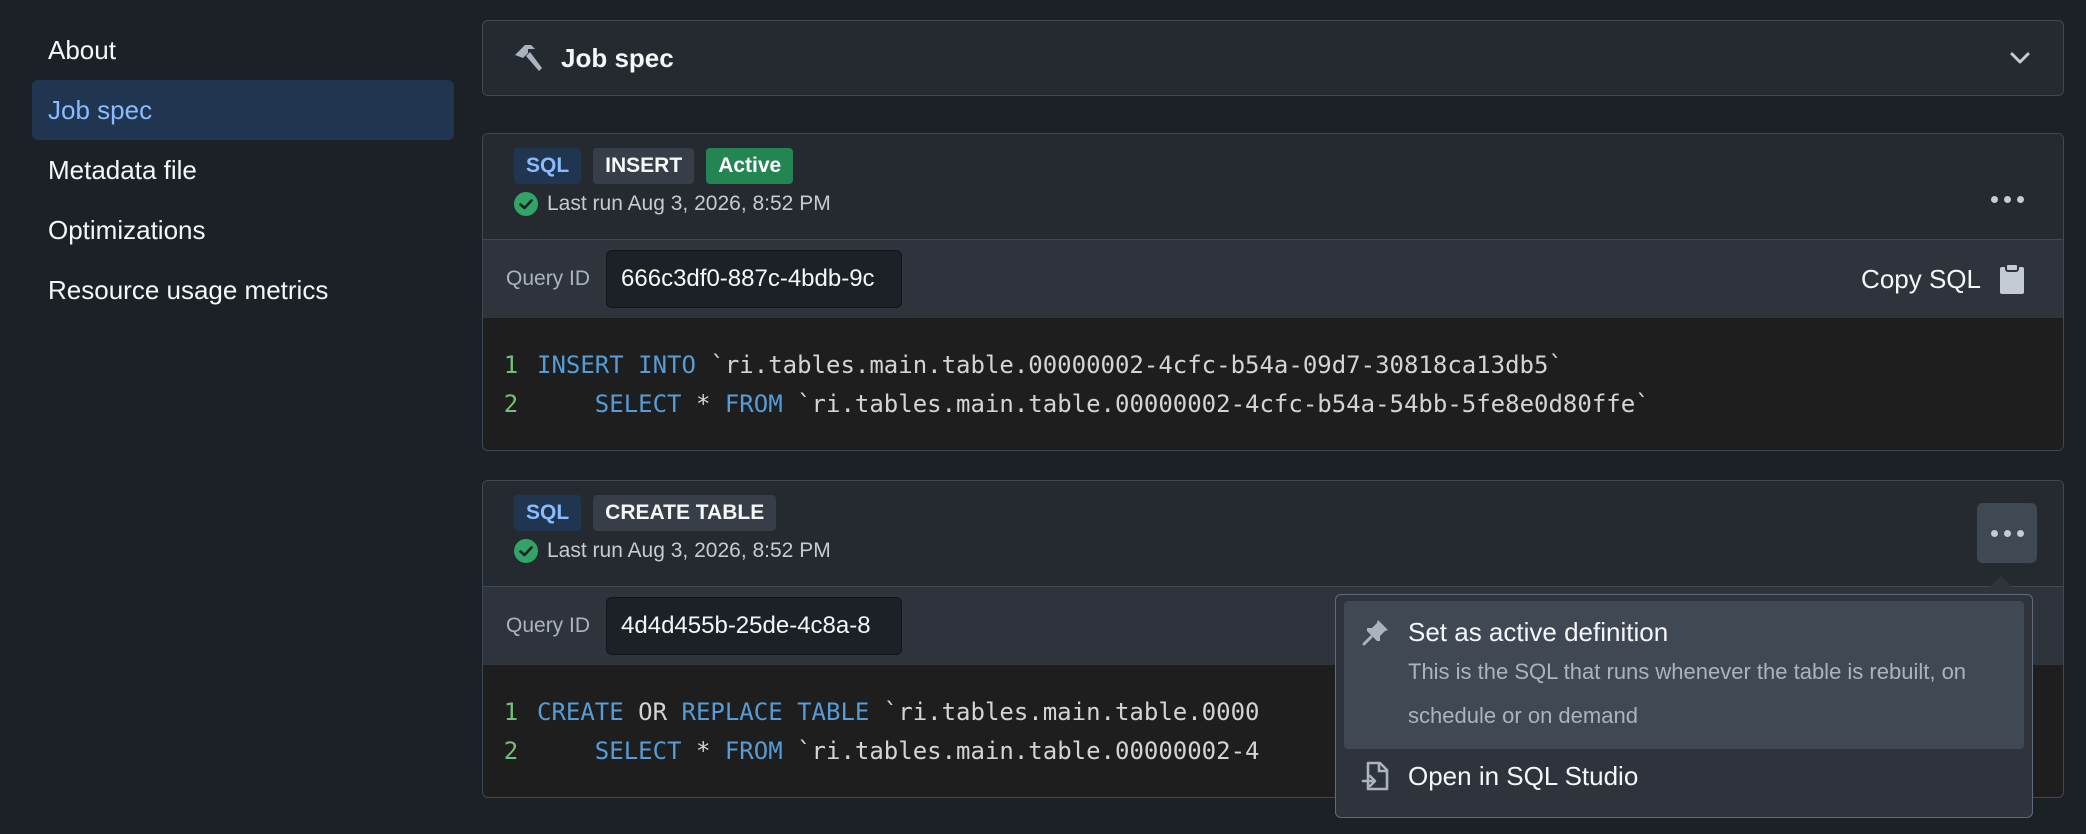 This screenshot has width=2086, height=834. Describe the element at coordinates (2001, 586) in the screenshot. I see `popover-arrow` at that location.